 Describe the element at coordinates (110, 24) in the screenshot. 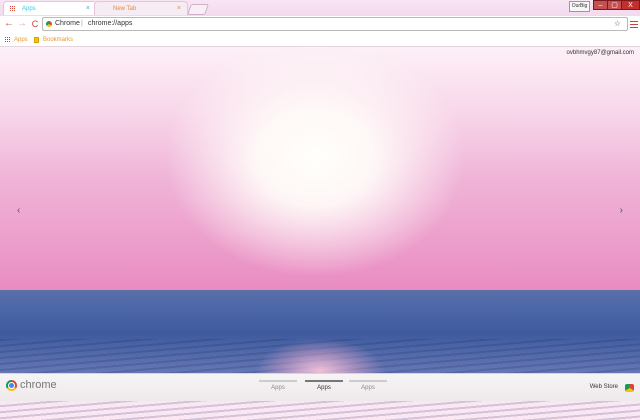

I see `omnibox-url: chrome://apps` at that location.